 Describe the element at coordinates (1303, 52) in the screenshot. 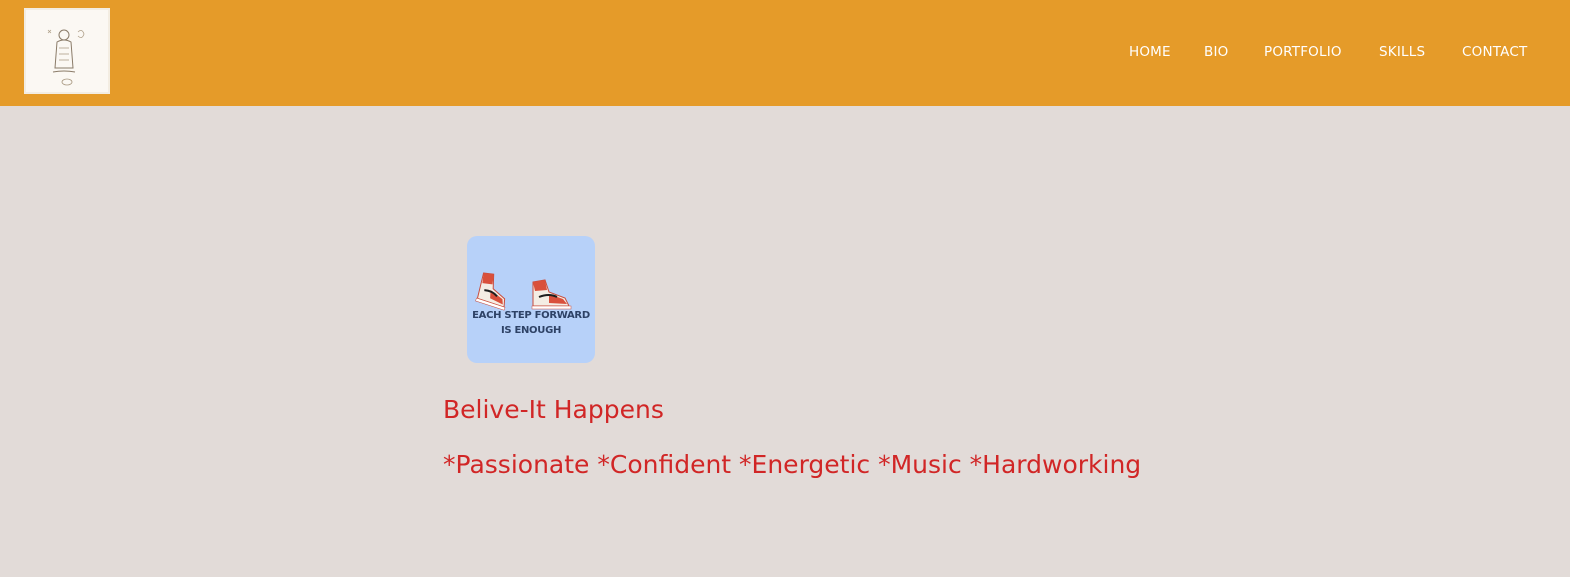

I see `nav-portfolio: PORTFOLIO` at that location.